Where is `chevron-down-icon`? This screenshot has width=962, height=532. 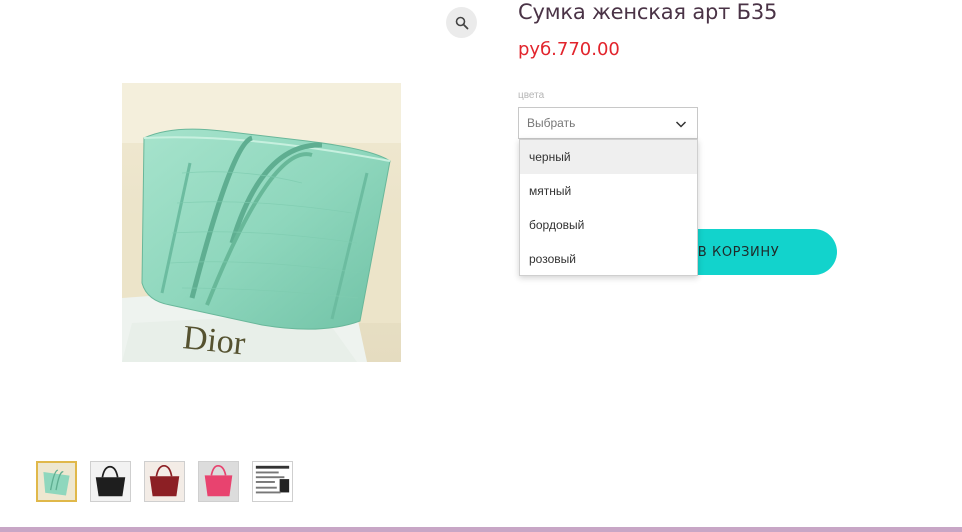 chevron-down-icon is located at coordinates (681, 124).